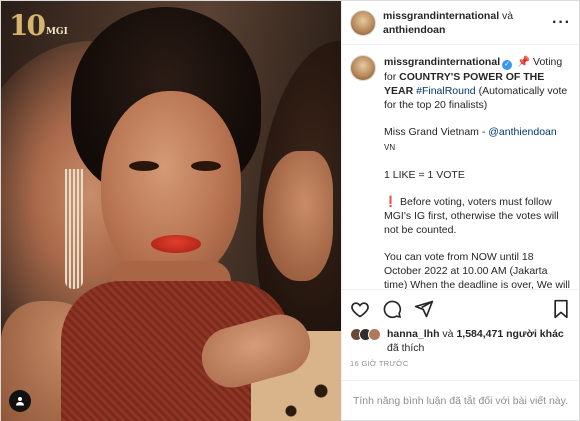  What do you see at coordinates (391, 202) in the screenshot?
I see `warning-icon: ❗` at bounding box center [391, 202].